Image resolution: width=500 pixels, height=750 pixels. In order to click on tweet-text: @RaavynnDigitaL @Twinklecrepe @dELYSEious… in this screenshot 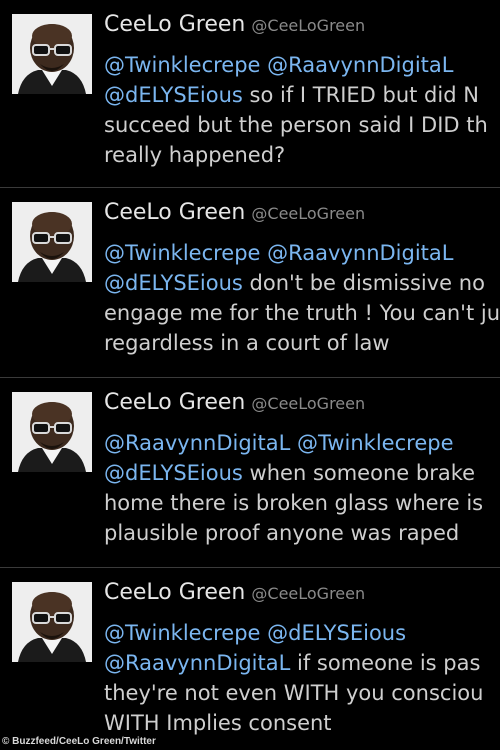, I will do `click(302, 488)`.